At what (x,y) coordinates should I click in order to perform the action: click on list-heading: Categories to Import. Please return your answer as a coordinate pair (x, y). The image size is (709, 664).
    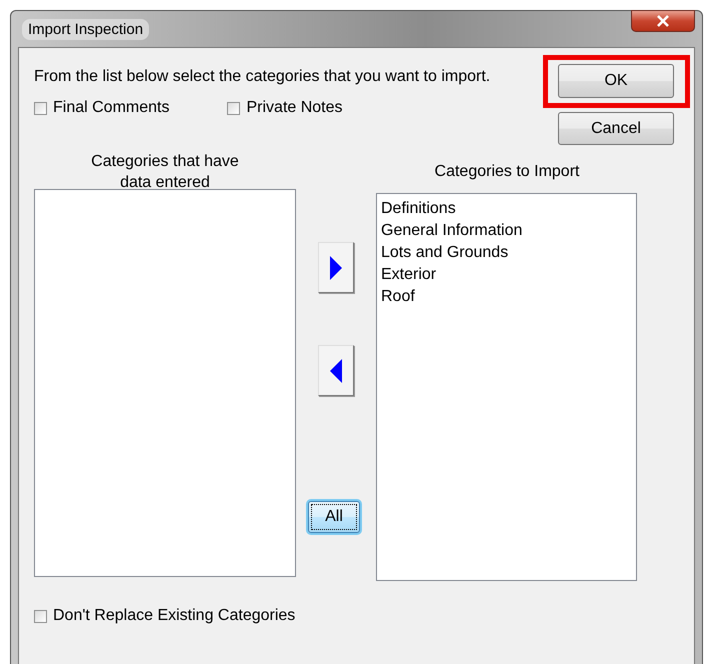
    Looking at the image, I should click on (507, 172).